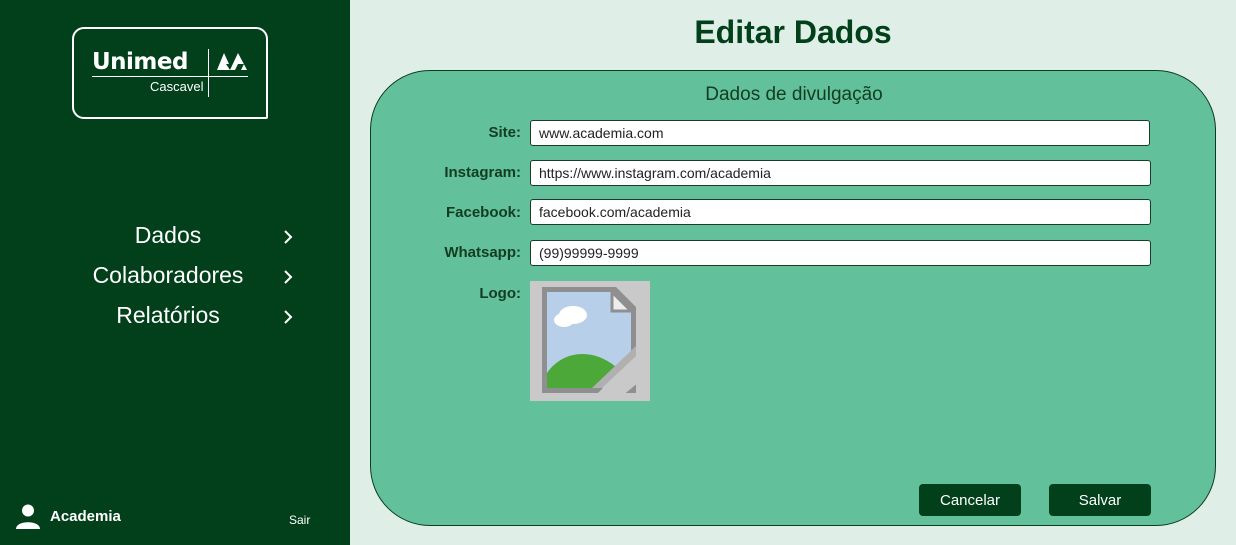 The height and width of the screenshot is (545, 1236). What do you see at coordinates (840, 212) in the screenshot?
I see `facebook-input` at bounding box center [840, 212].